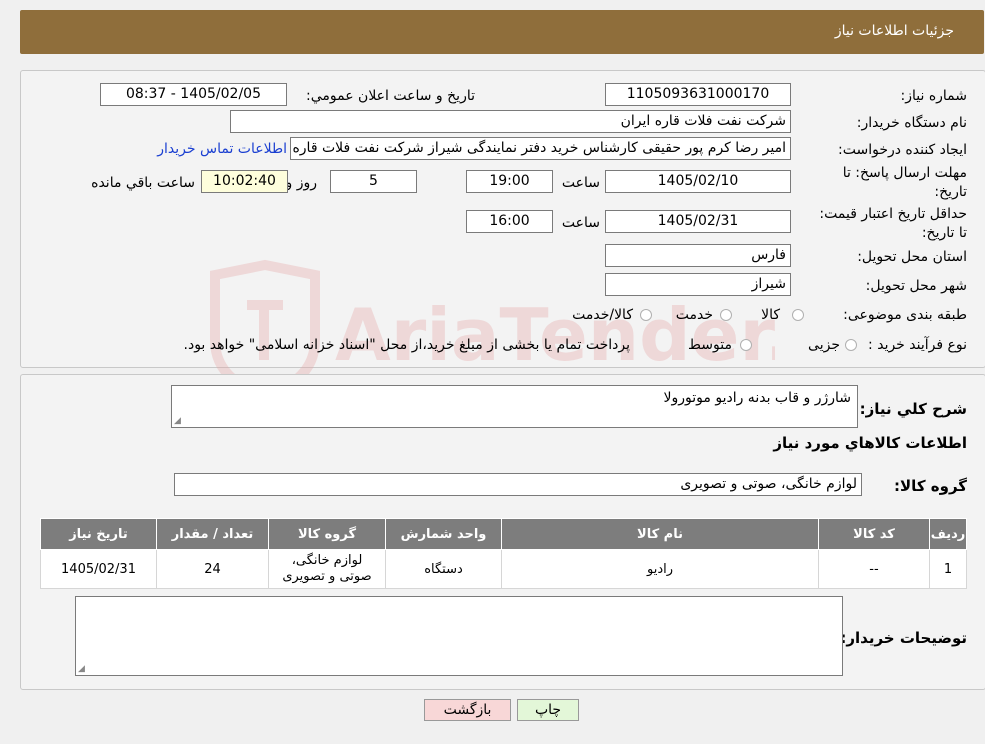  I want to click on cell-row: 1, so click(948, 569).